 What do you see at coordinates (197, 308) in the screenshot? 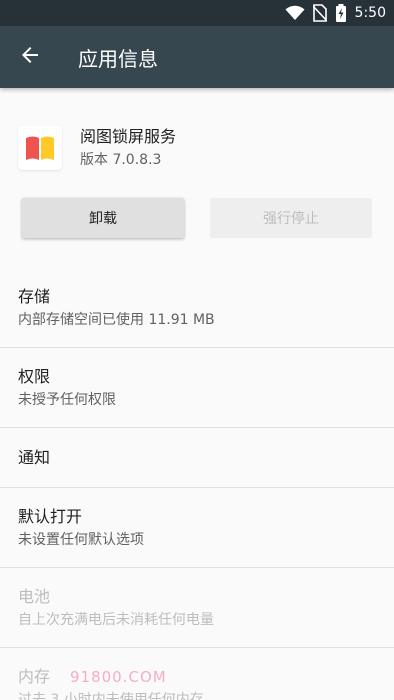
I see `list-item-storage: 存储 内部存储空间已使用 11.91 MB` at bounding box center [197, 308].